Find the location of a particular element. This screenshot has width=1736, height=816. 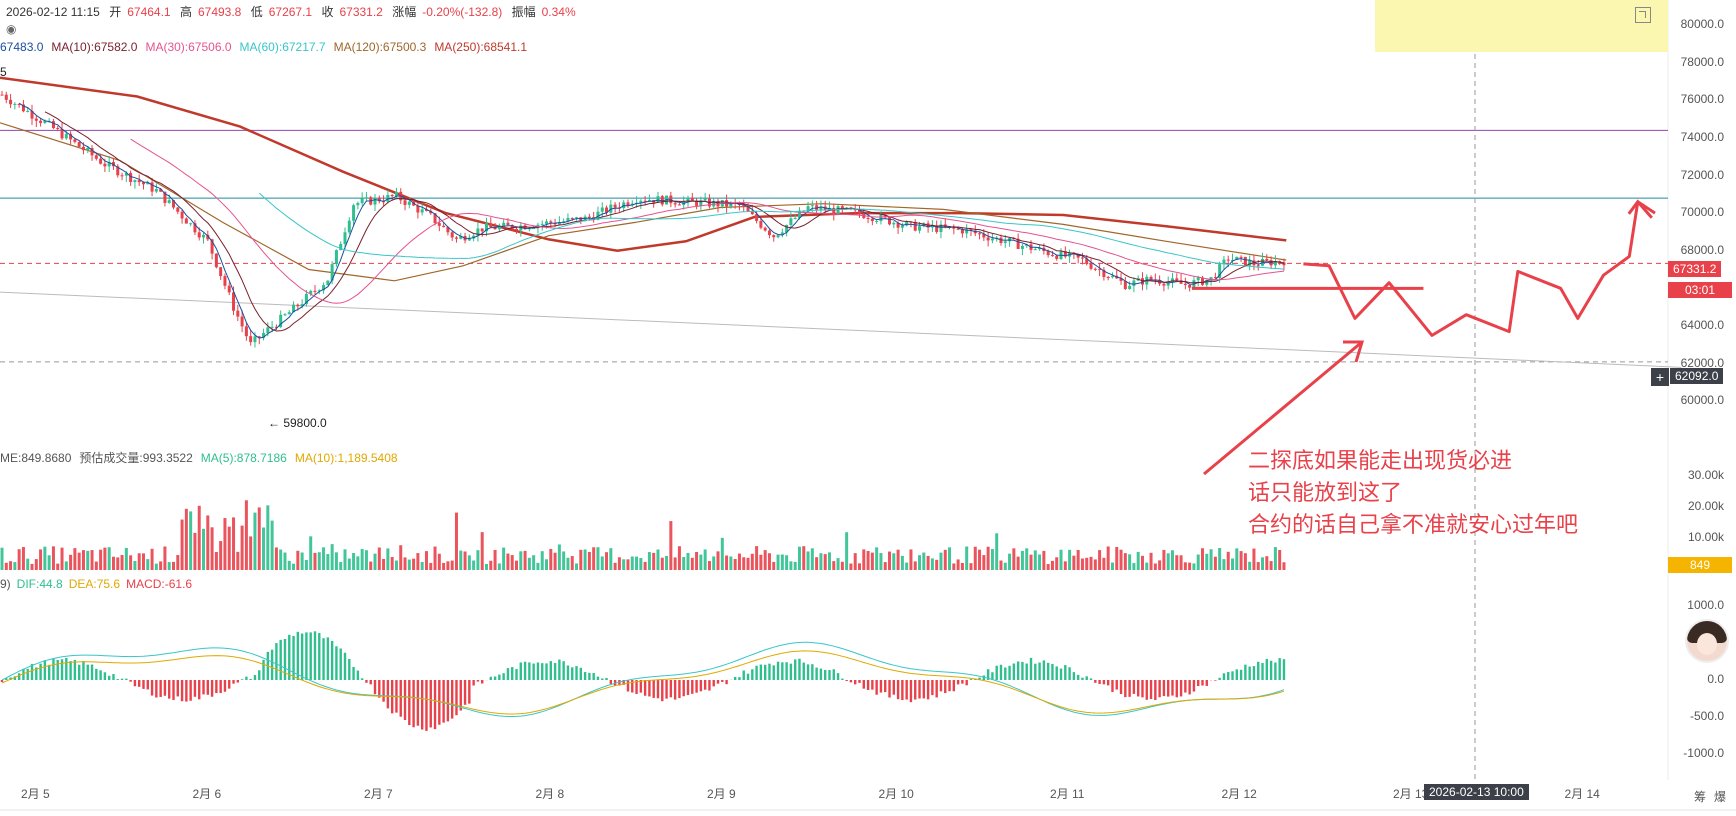

ma-legend-item-3: MA(60):67217.7 is located at coordinates (282, 47).